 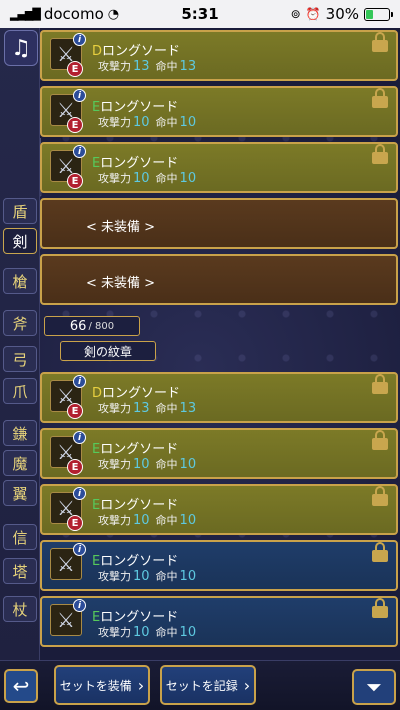 I want to click on filter-icon: ⏷, so click(x=374, y=687).